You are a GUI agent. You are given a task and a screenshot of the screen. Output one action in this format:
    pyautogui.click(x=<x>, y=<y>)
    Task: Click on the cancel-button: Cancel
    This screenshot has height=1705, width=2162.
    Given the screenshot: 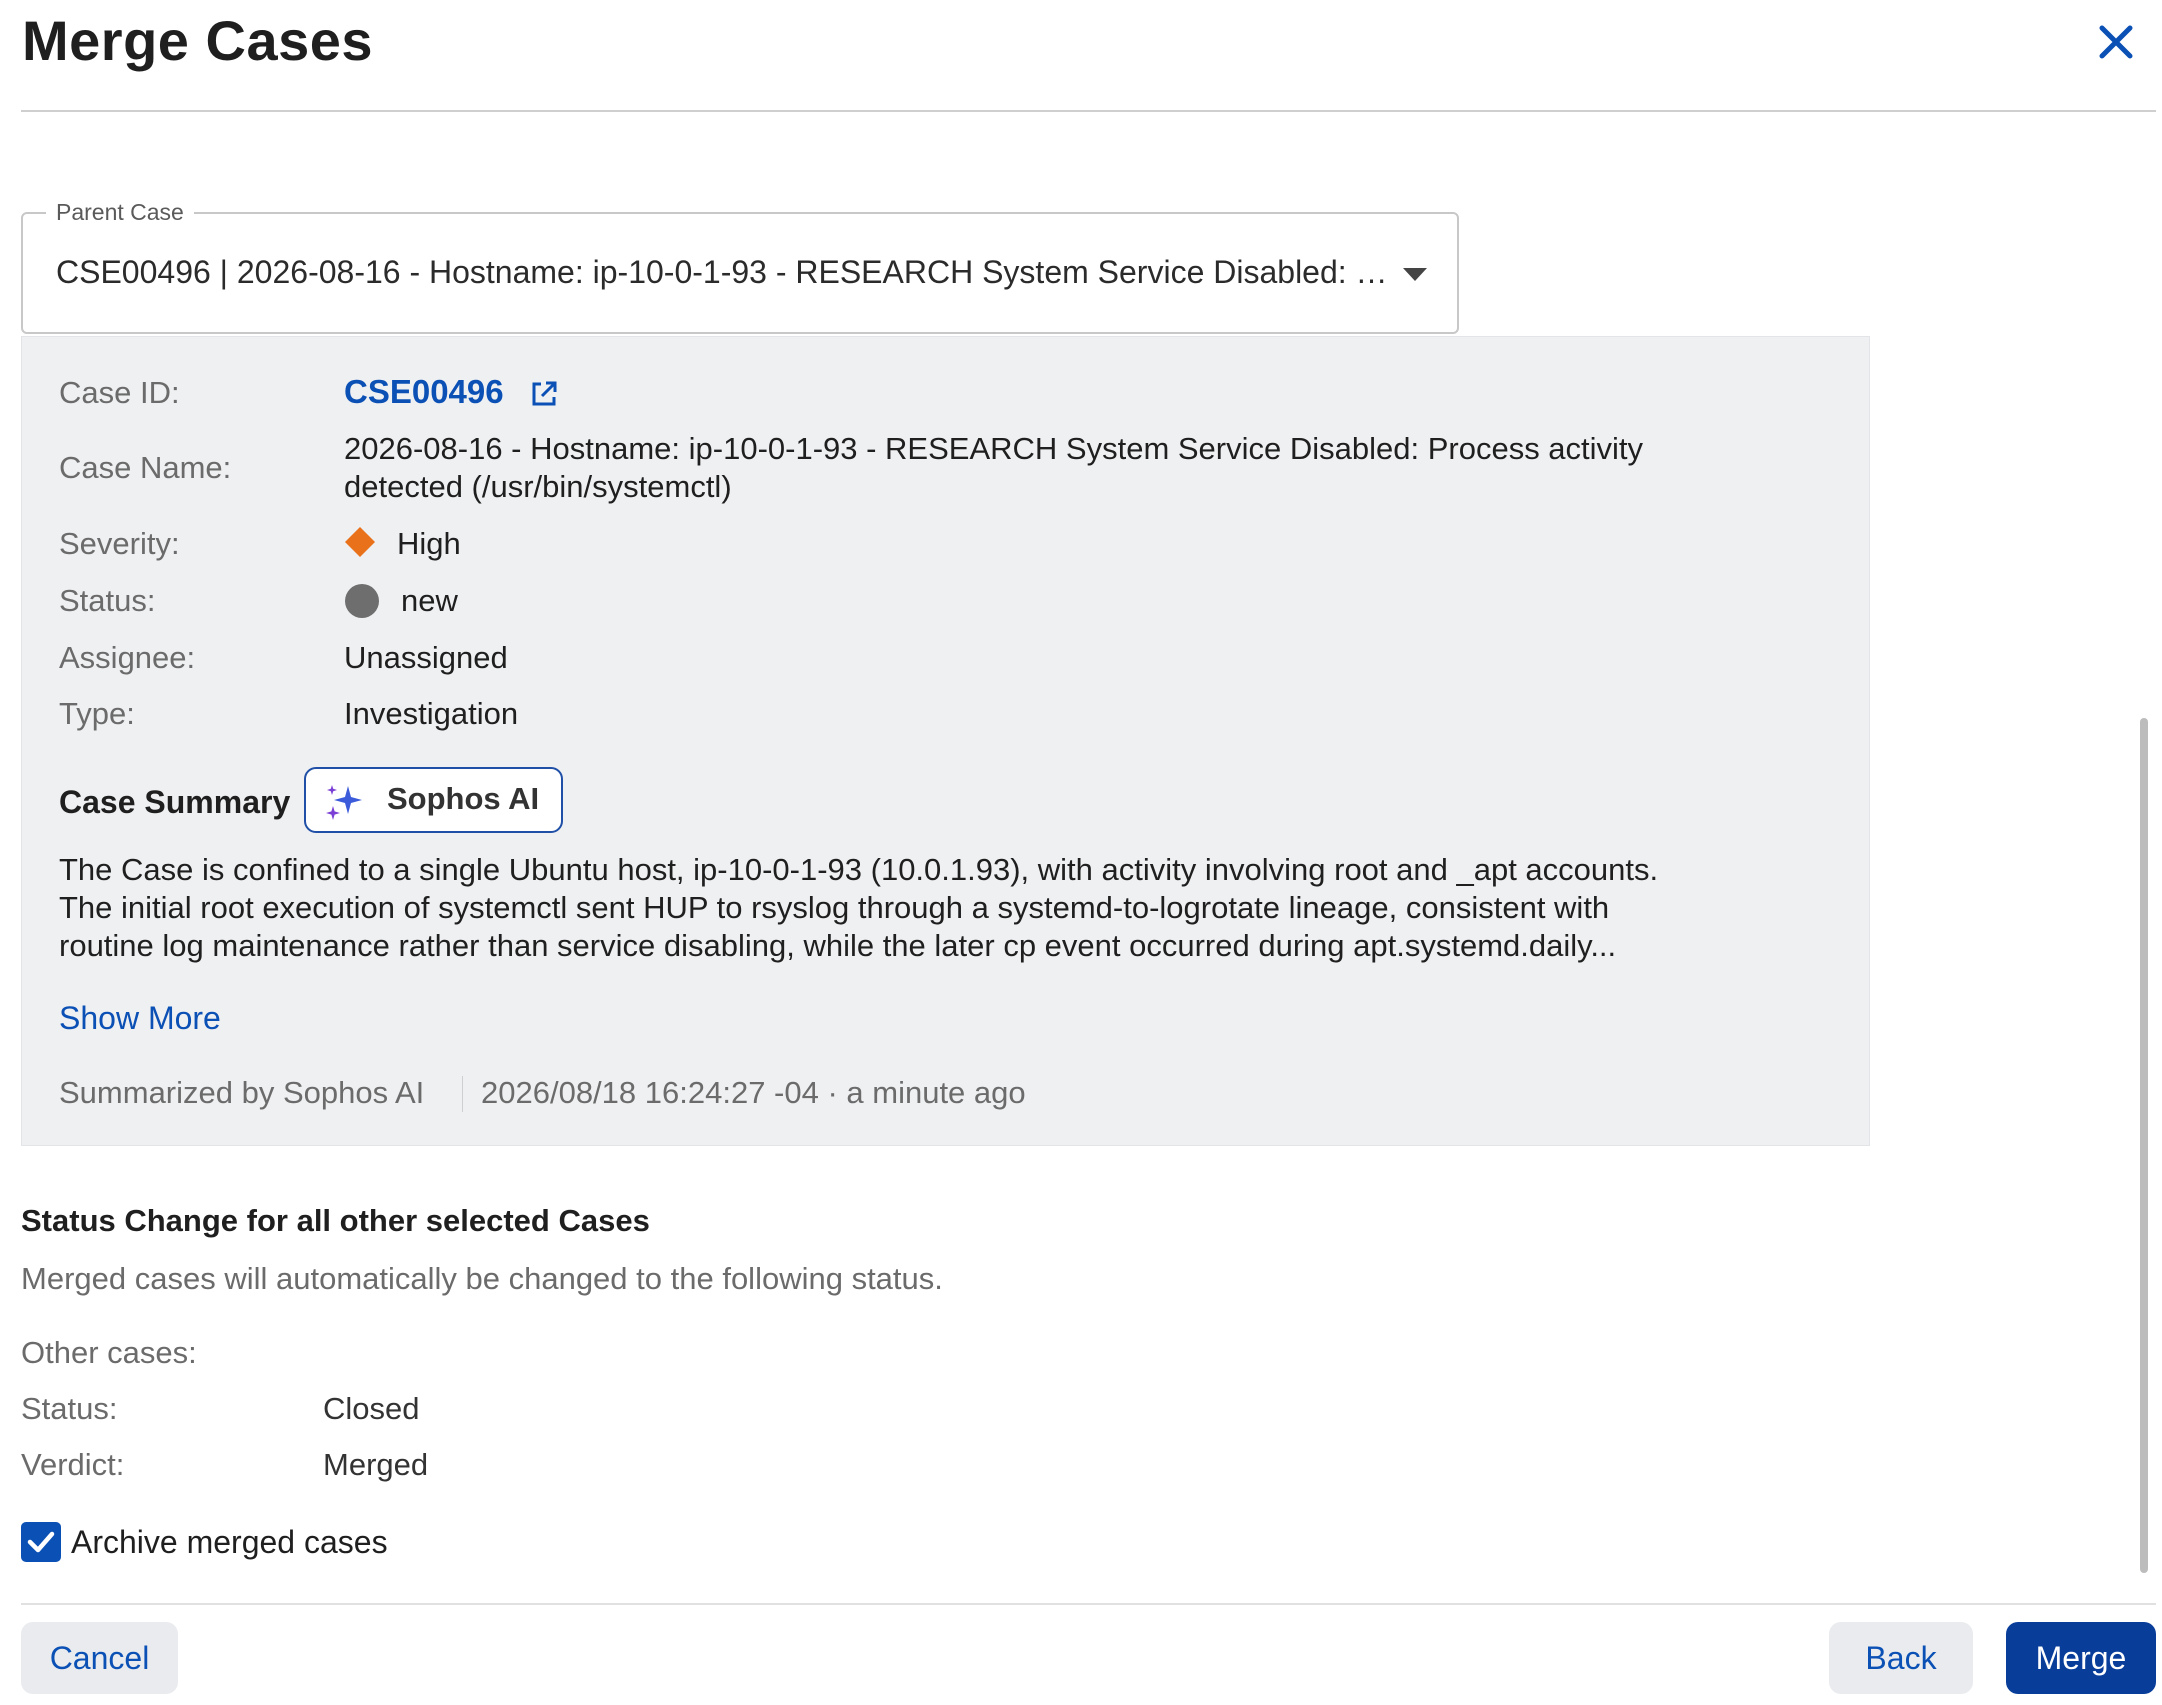 What is the action you would take?
    pyautogui.click(x=99, y=1658)
    